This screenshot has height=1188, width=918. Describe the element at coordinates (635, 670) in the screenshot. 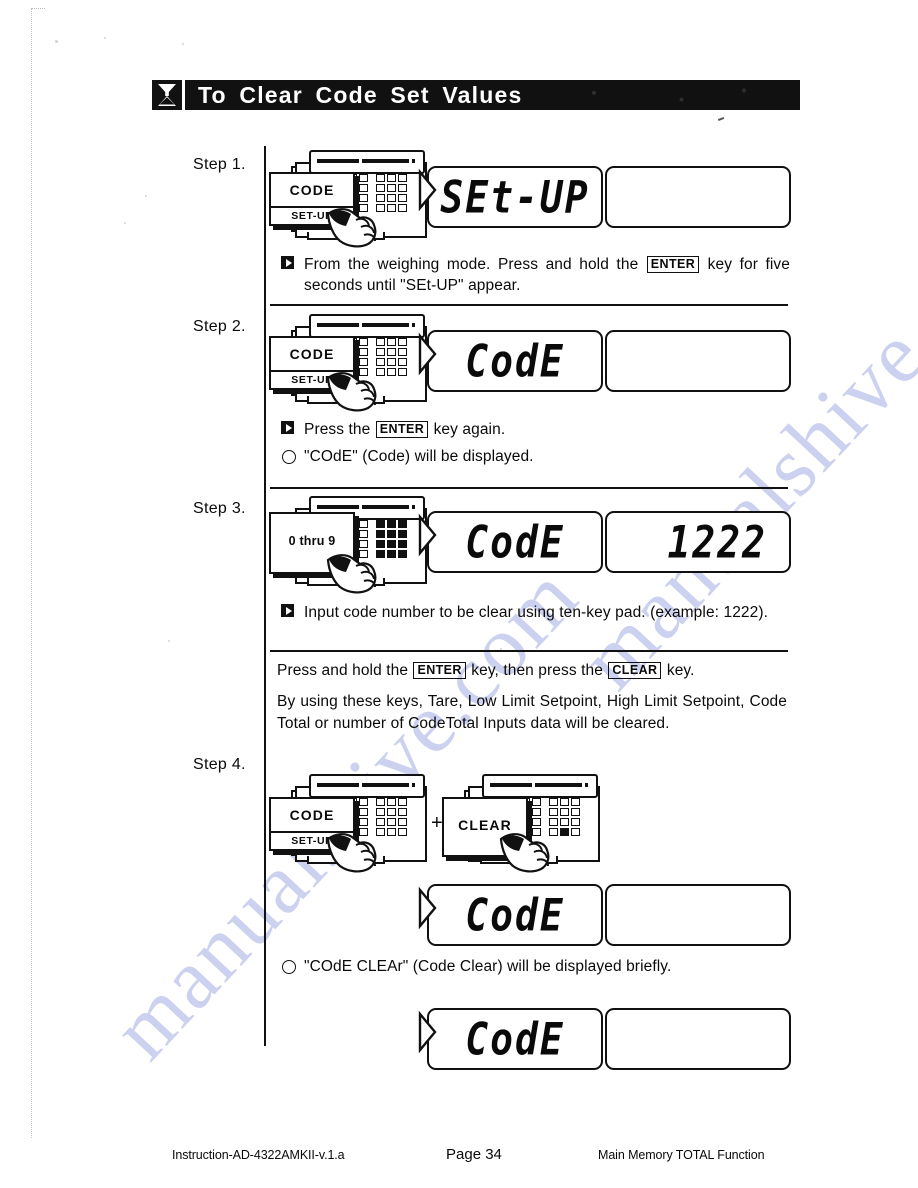

I see `keycap-clear: CLEAR` at that location.